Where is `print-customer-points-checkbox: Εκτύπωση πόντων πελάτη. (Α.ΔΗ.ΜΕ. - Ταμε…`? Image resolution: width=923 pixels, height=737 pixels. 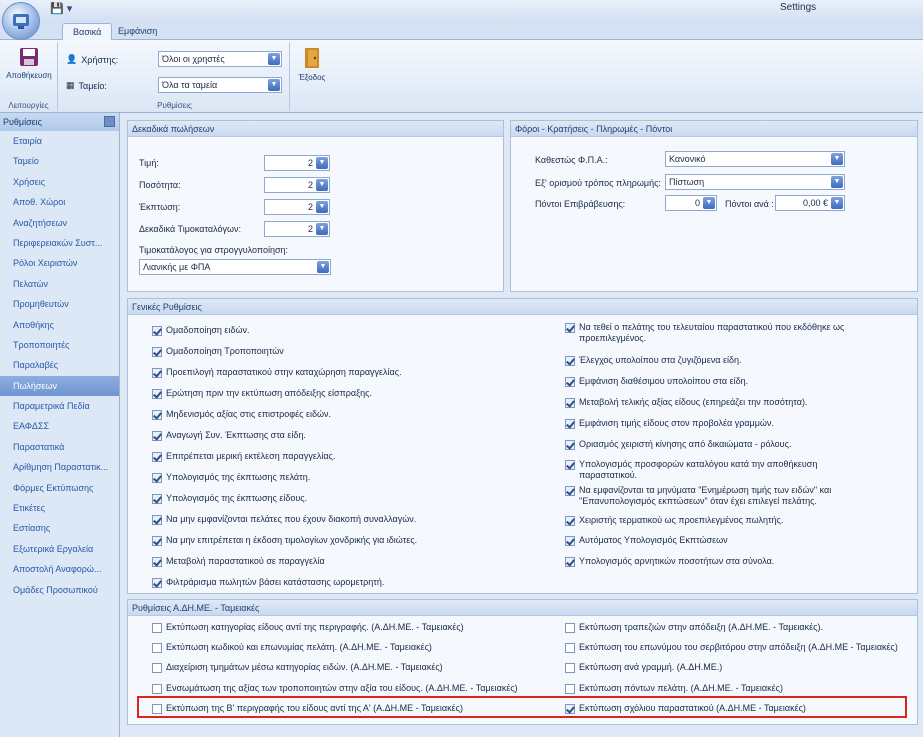
print-customer-points-checkbox: Εκτύπωση πόντων πελάτη. (Α.ΔΗ.ΜΕ. - Ταμε… is located at coordinates (737, 688).